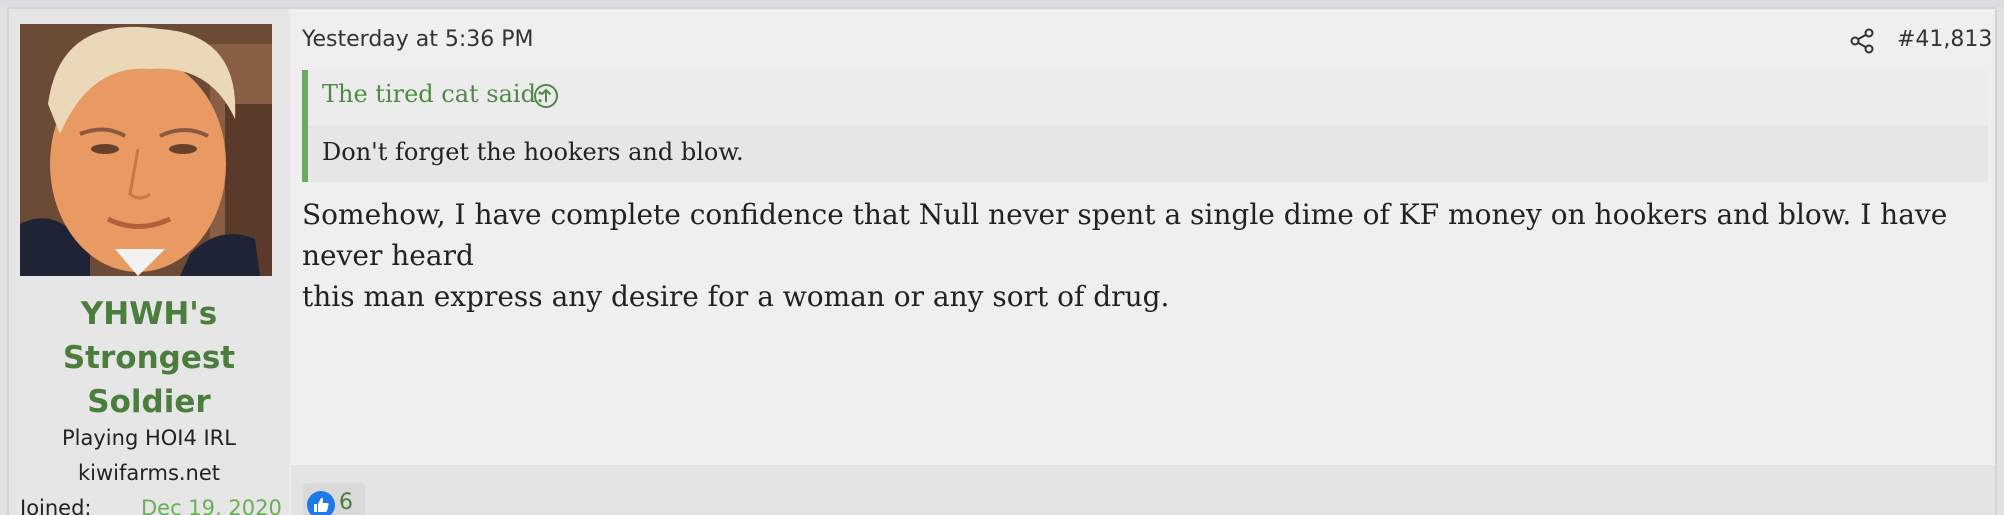  What do you see at coordinates (1148, 98) in the screenshot?
I see `quote-header: The tired cat said:` at bounding box center [1148, 98].